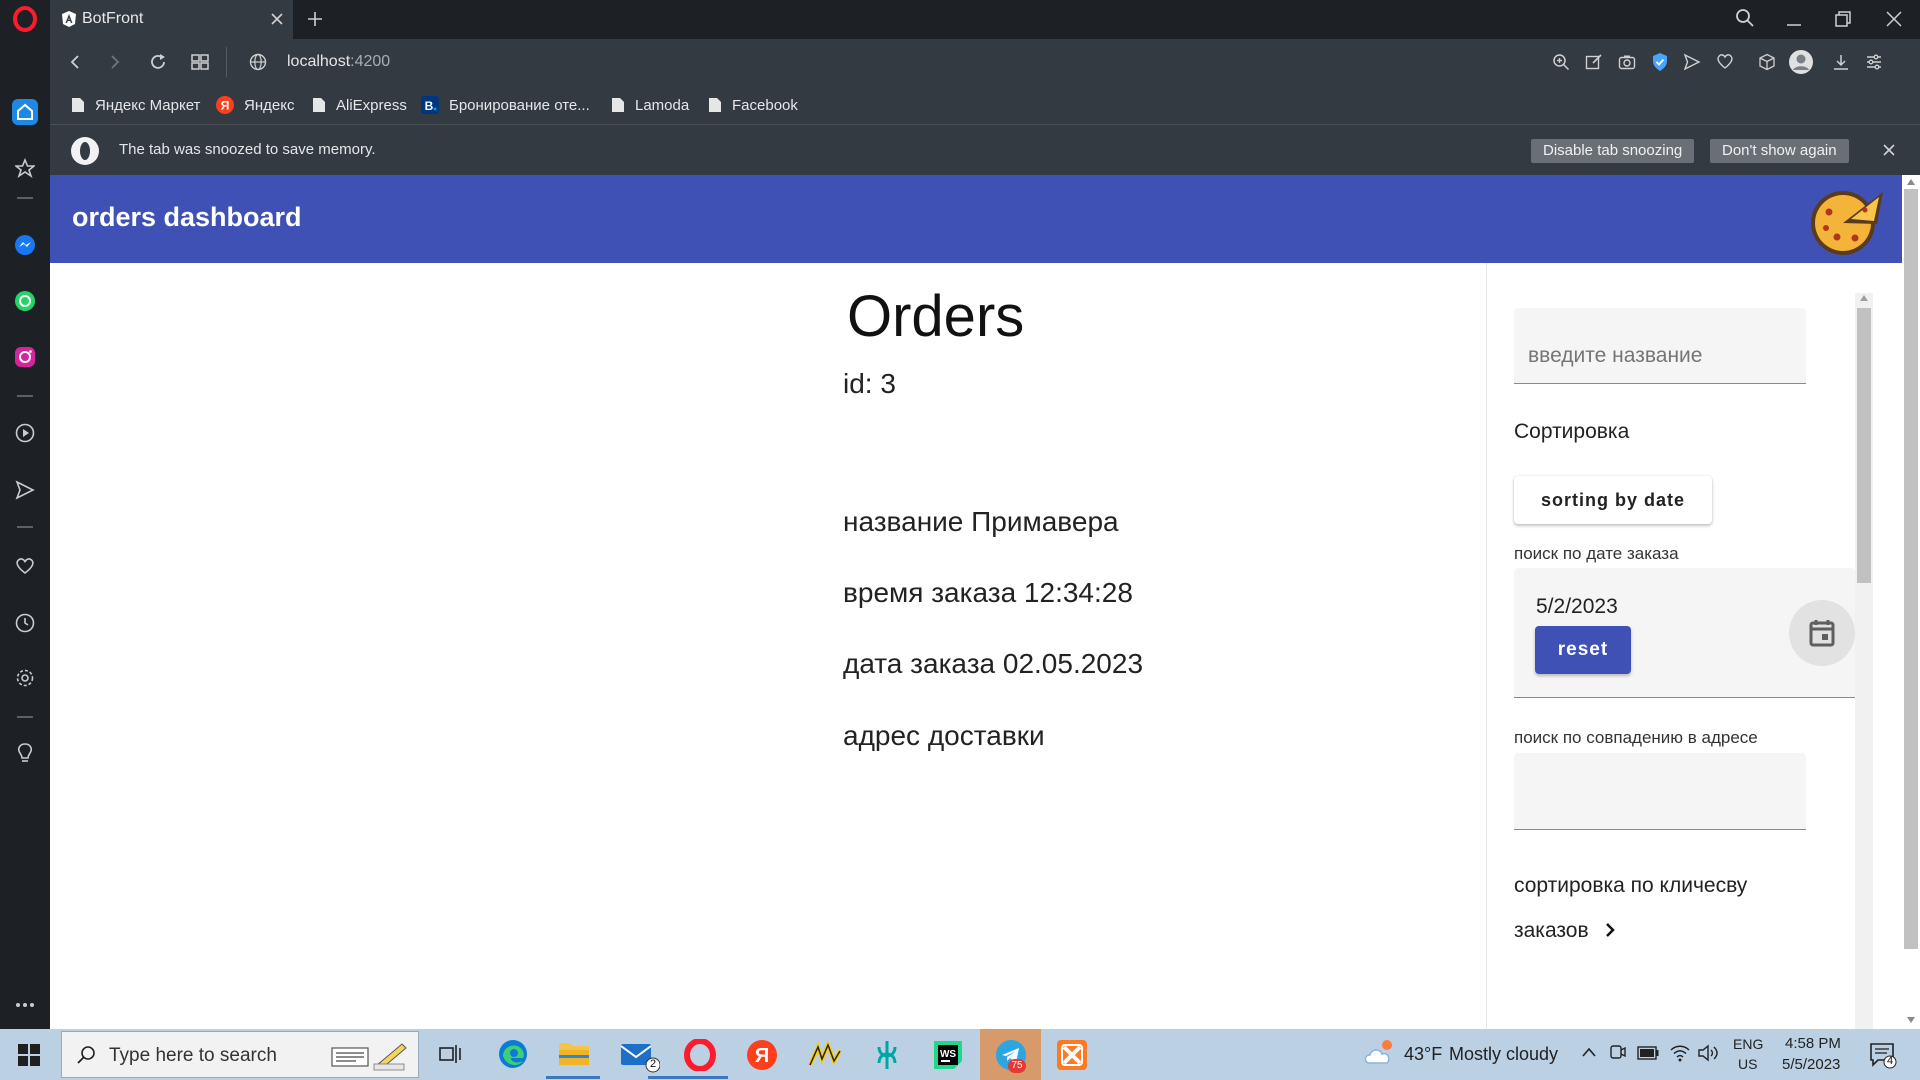  What do you see at coordinates (1843, 19) in the screenshot?
I see `restore-icon` at bounding box center [1843, 19].